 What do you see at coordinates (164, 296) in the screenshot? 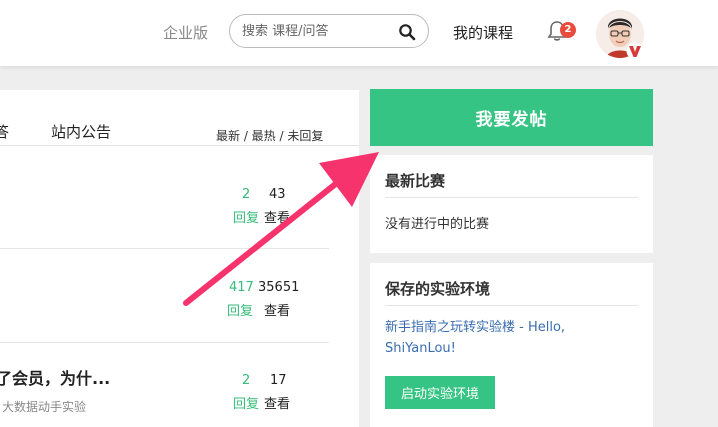
I see `thread-row: 417 35651 回复 查看` at bounding box center [164, 296].